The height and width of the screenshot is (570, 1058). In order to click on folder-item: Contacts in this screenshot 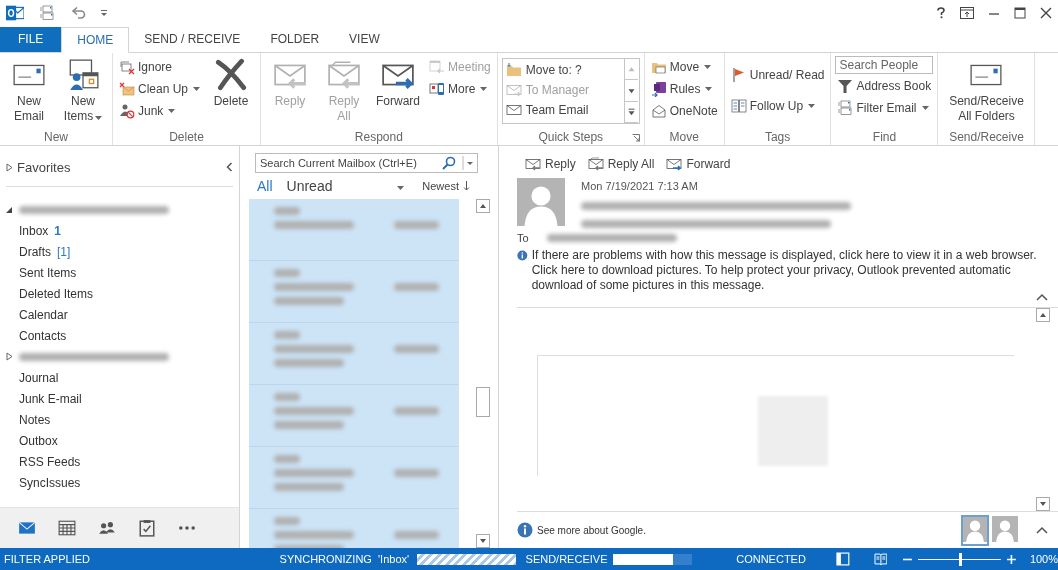, I will do `click(122, 335)`.